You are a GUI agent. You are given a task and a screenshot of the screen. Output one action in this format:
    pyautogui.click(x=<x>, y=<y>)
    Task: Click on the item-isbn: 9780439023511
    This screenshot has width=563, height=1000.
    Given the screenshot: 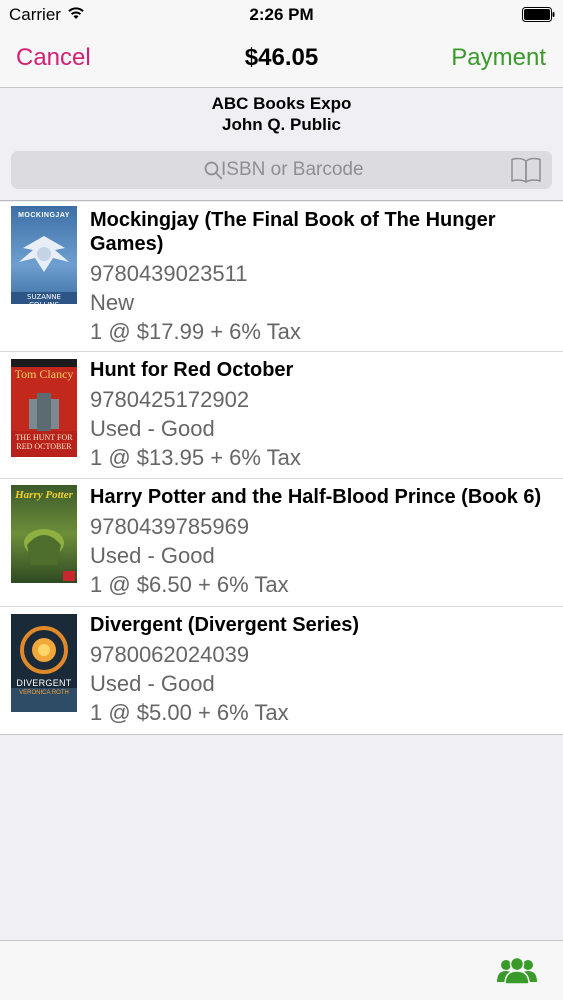 What is the action you would take?
    pyautogui.click(x=169, y=273)
    